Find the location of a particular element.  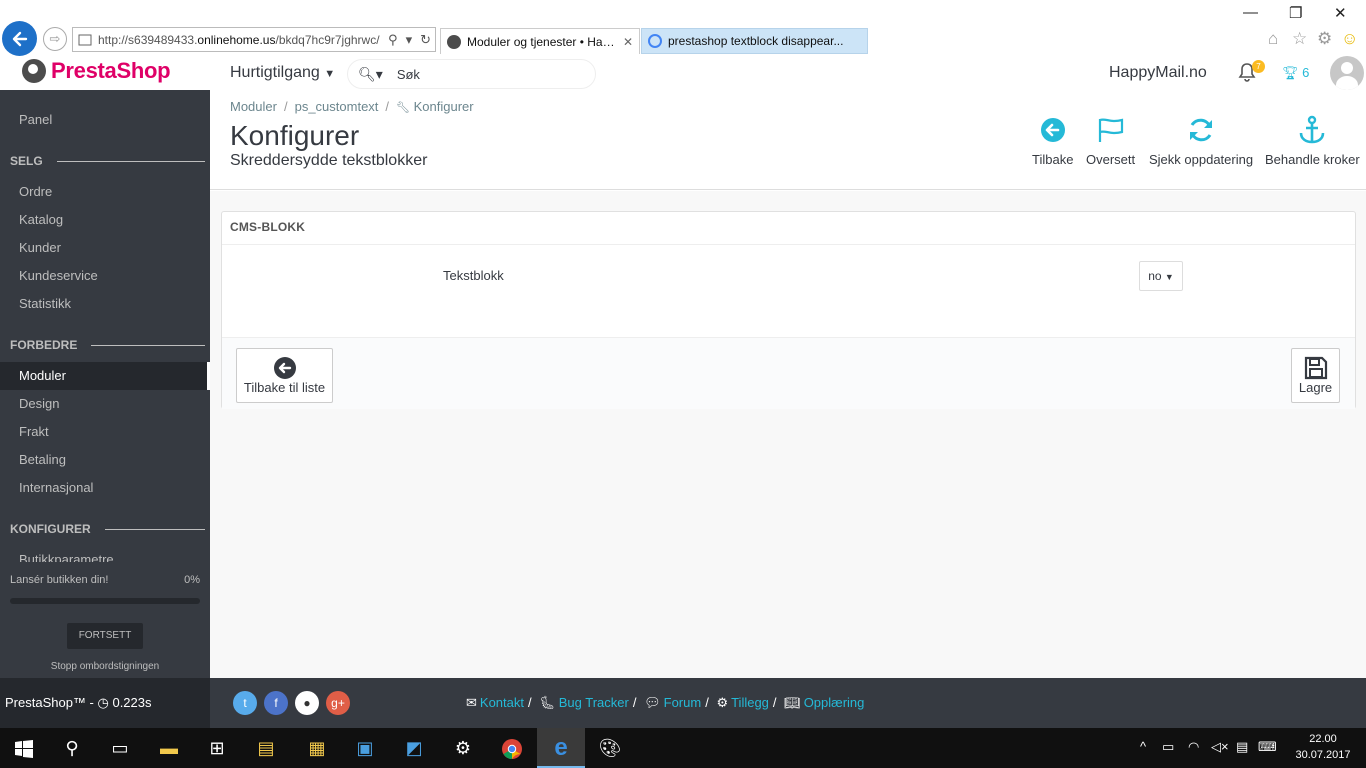

panel-footer: Tilbake til liste Lagre is located at coordinates (788, 373).